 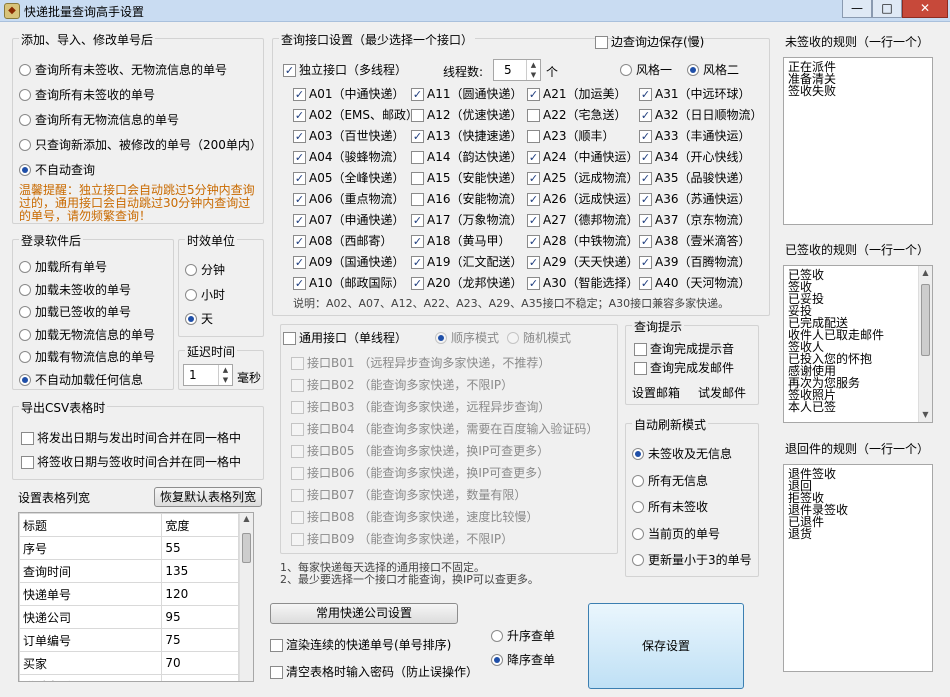 What do you see at coordinates (200, 640) in the screenshot?
I see `table-width-cell: 75` at bounding box center [200, 640].